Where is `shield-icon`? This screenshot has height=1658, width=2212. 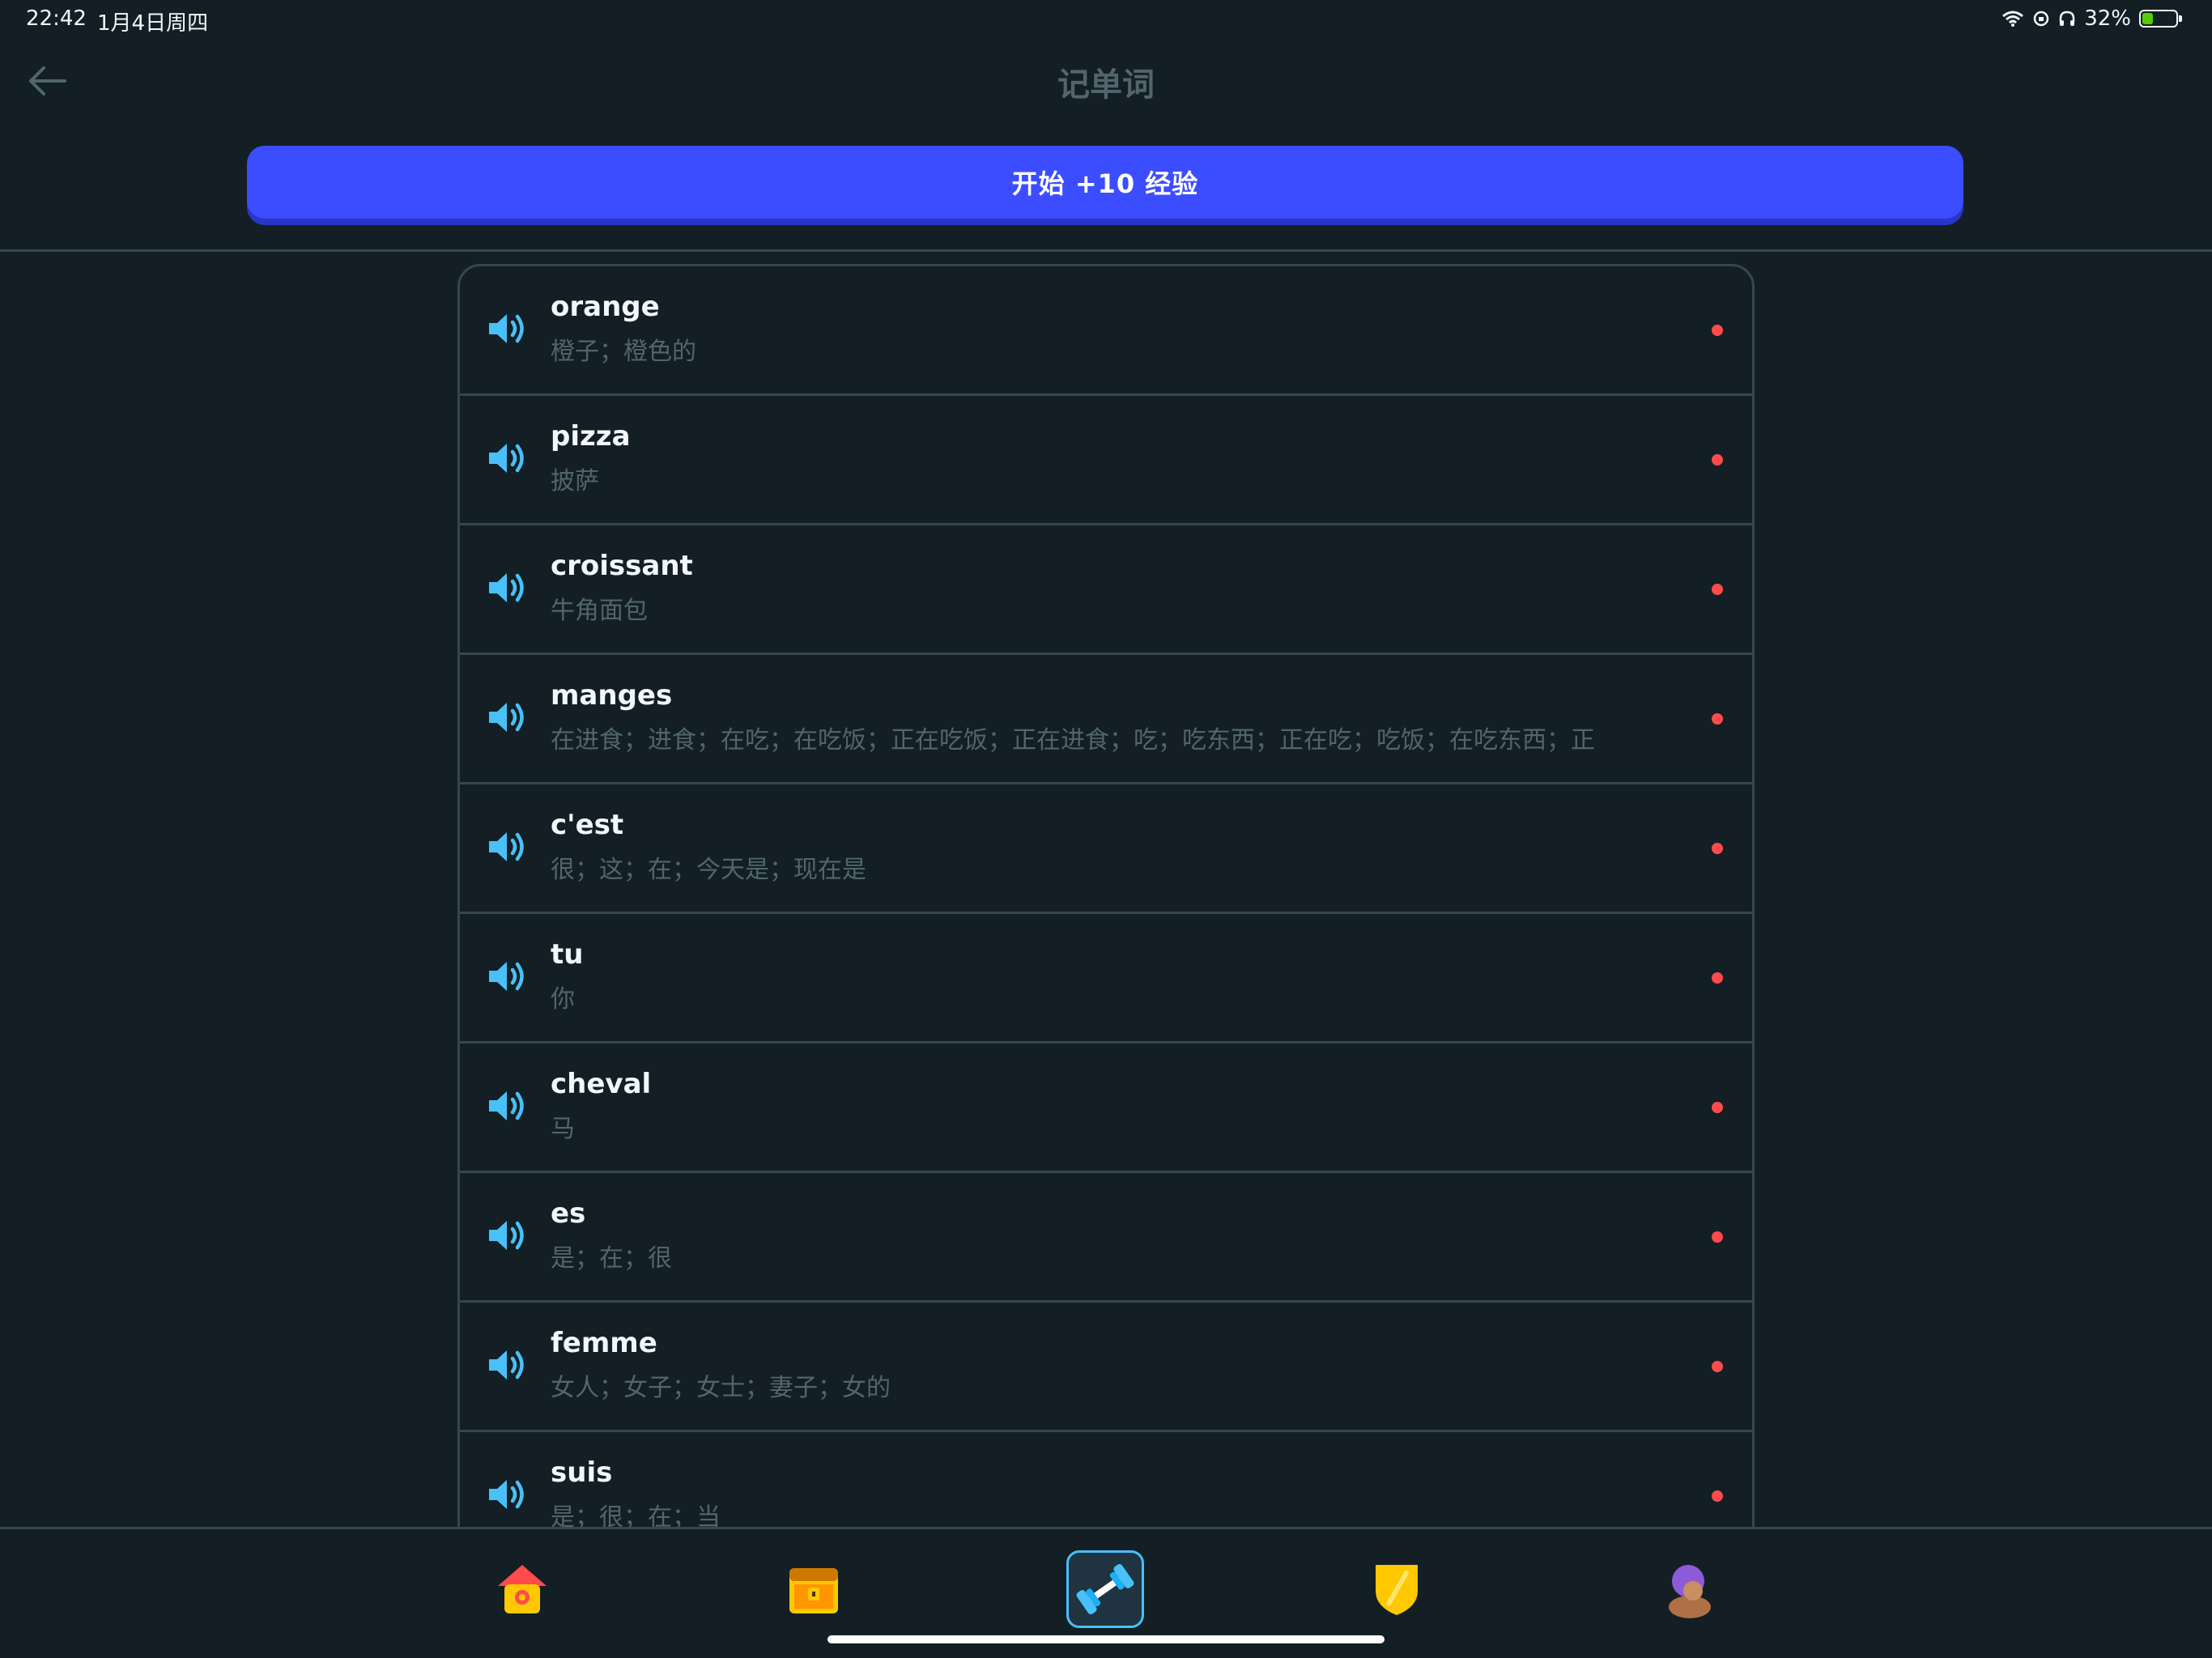 shield-icon is located at coordinates (1397, 1590).